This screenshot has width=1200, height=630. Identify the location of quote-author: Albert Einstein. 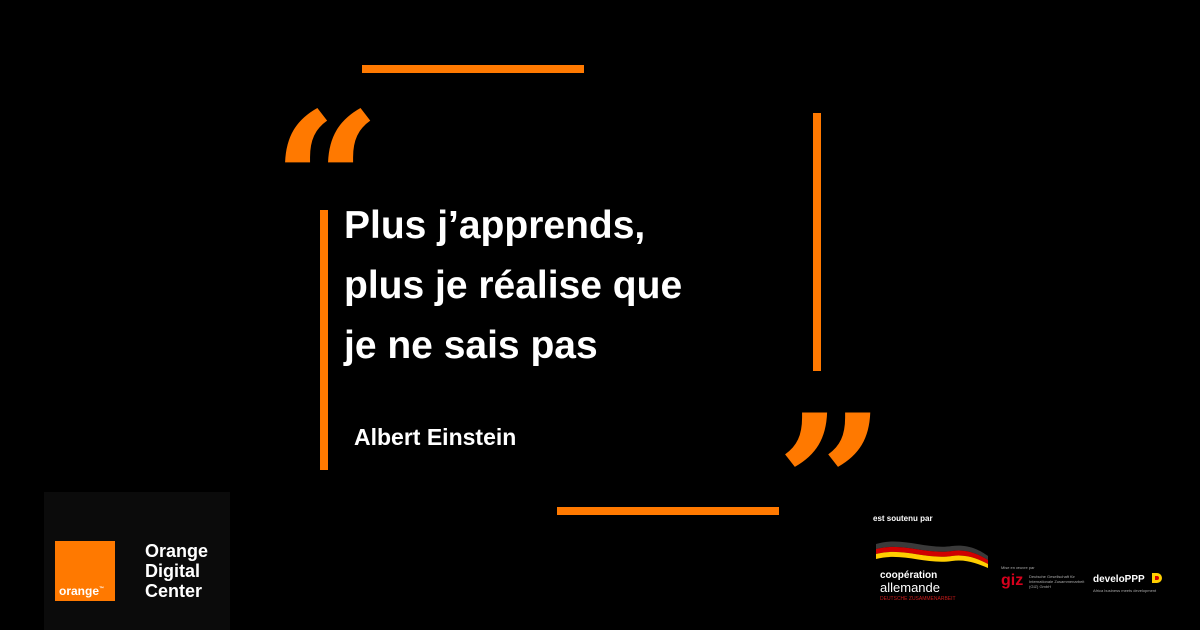
(435, 437).